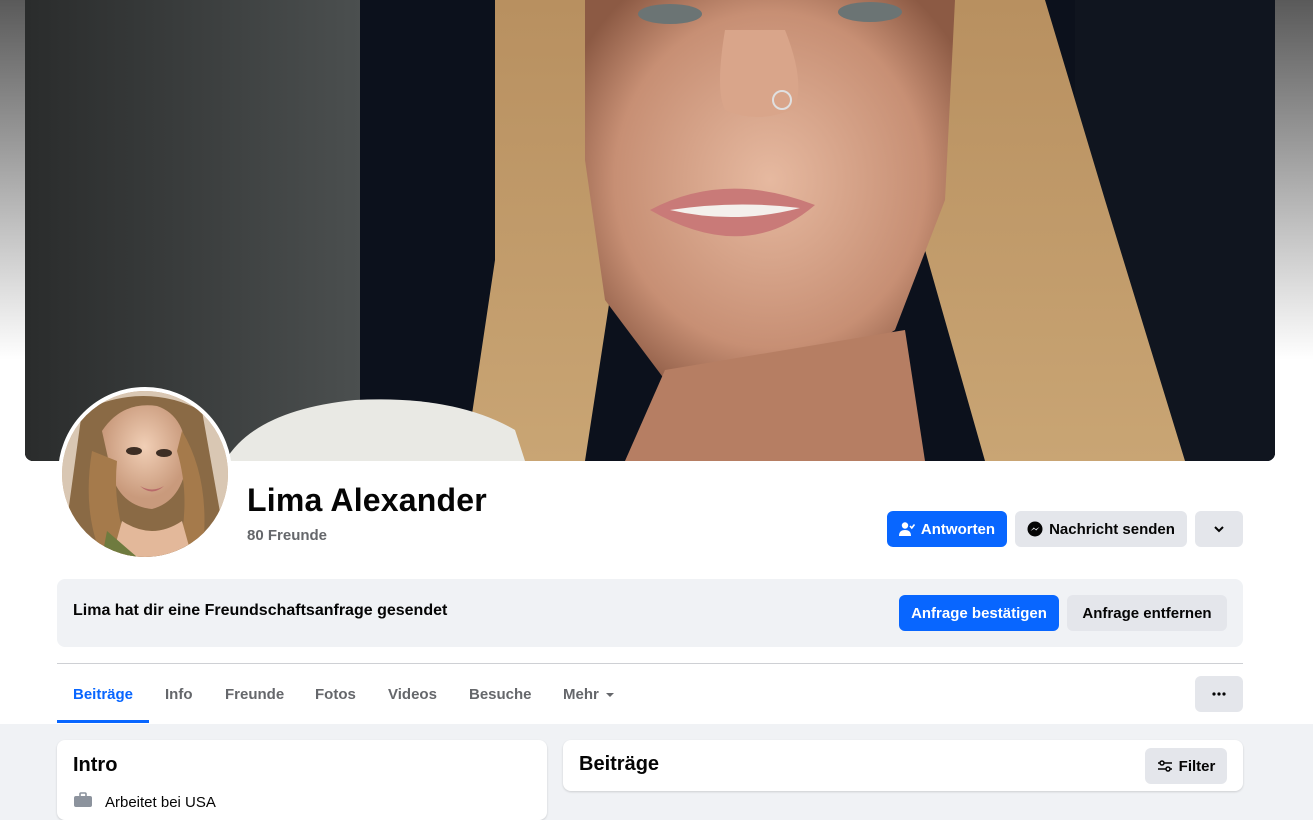  What do you see at coordinates (581, 694) in the screenshot?
I see `tab-more-label: Mehr` at bounding box center [581, 694].